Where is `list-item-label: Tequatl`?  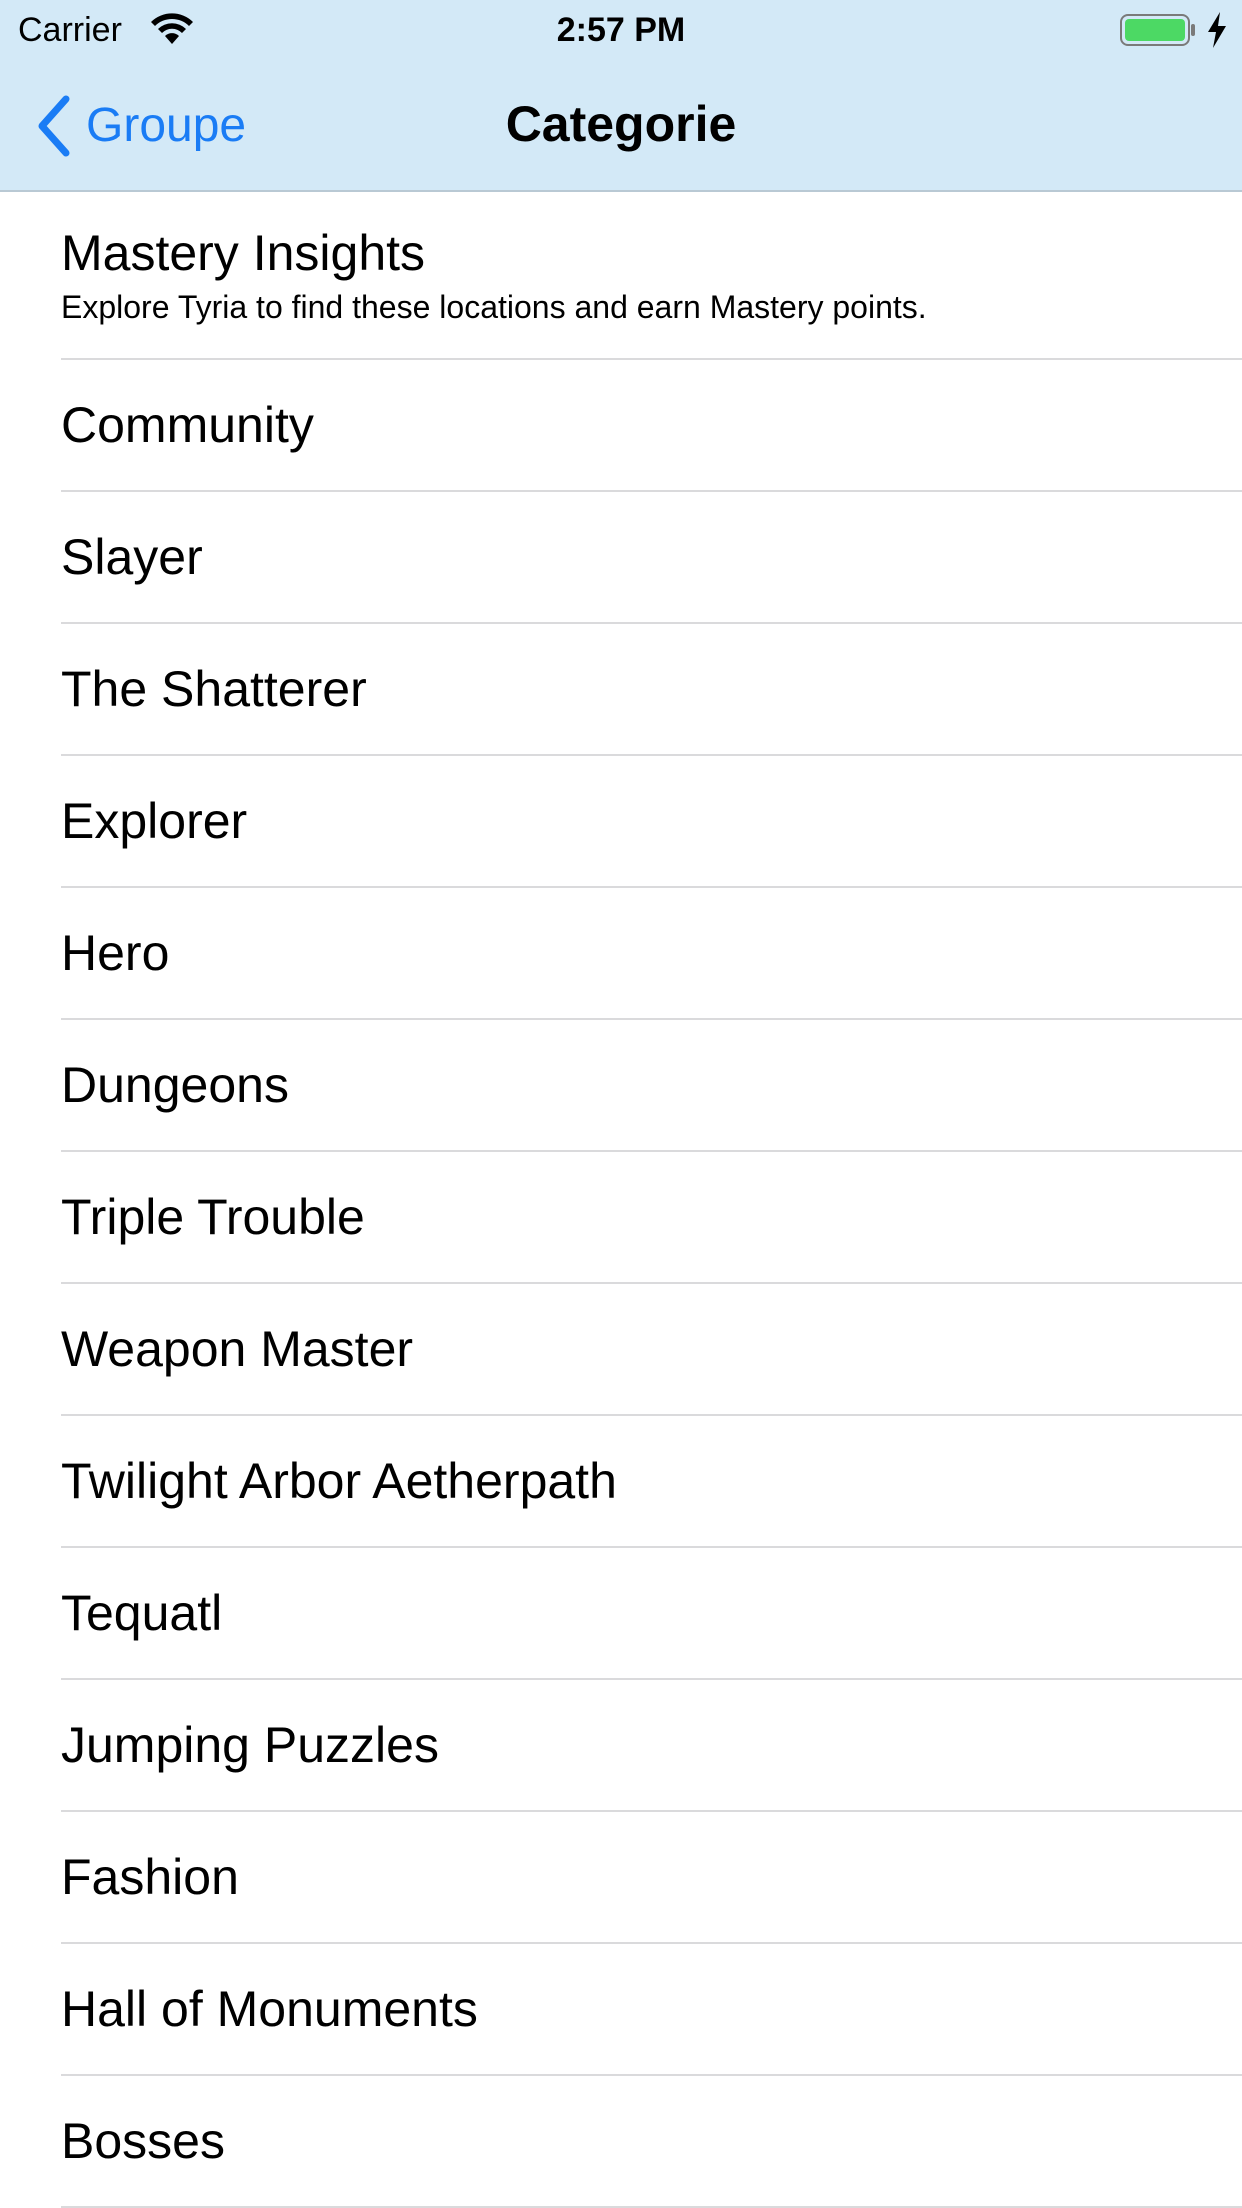
list-item-label: Tequatl is located at coordinates (142, 1613).